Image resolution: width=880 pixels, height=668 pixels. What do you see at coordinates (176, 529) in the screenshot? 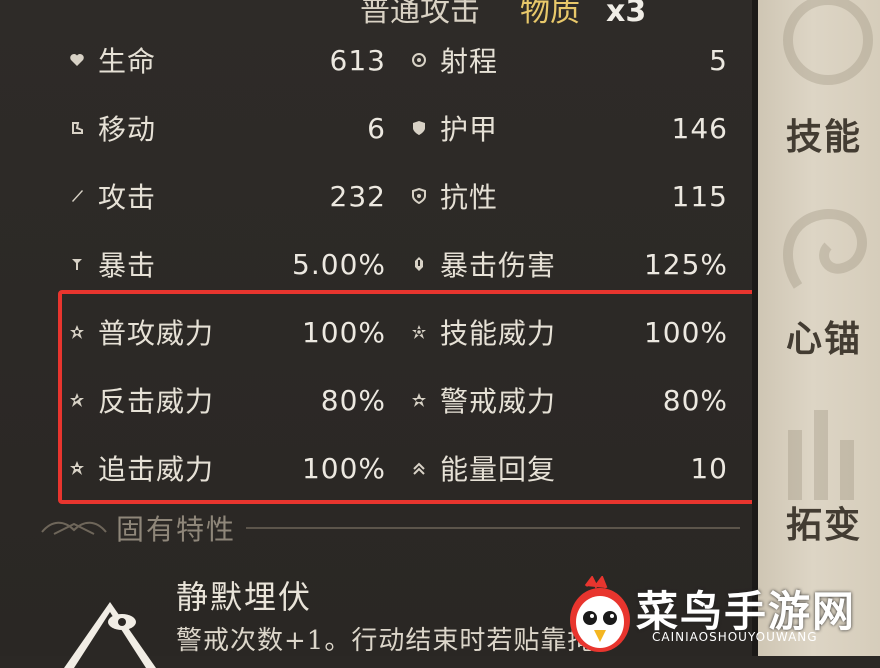
I see `traits-section-title: 固有特性` at bounding box center [176, 529].